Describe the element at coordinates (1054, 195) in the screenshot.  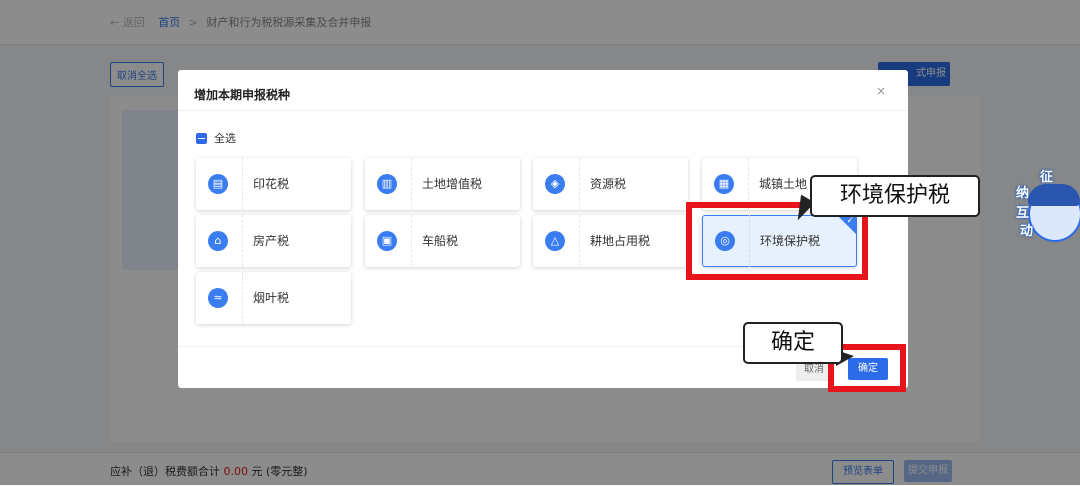
I see `mascot-cap` at that location.